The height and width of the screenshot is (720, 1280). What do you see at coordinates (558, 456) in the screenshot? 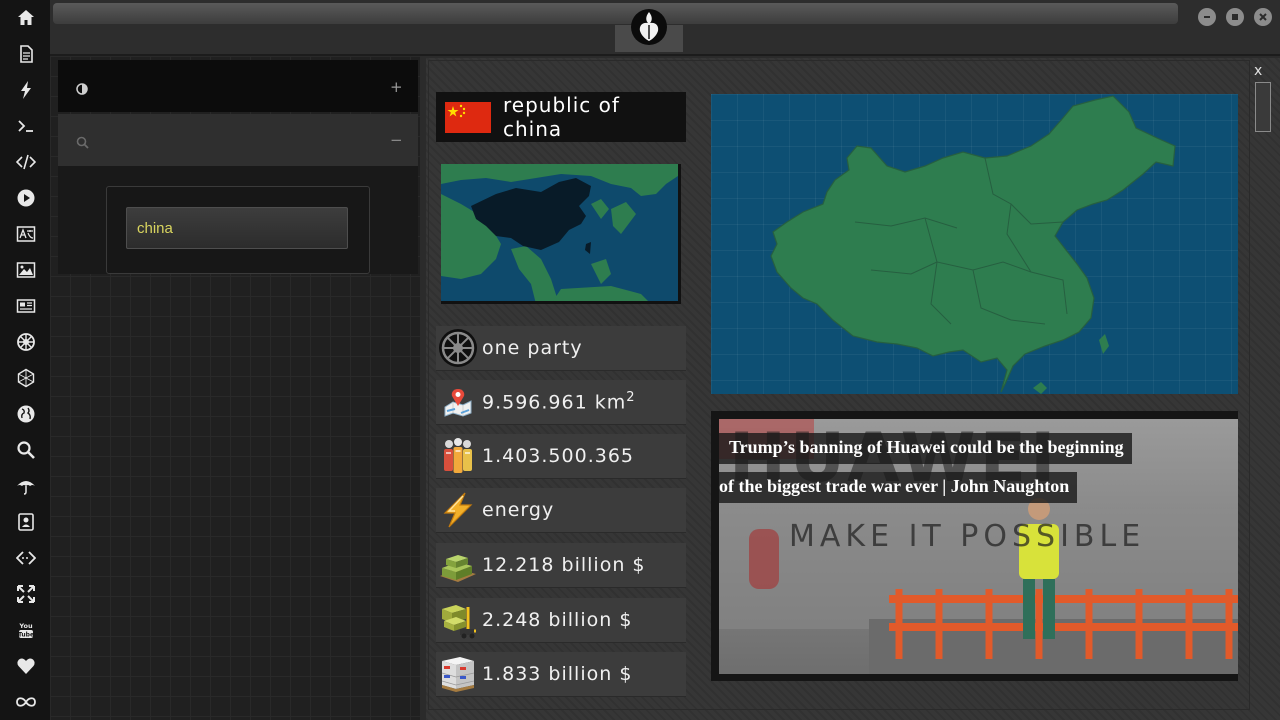
I see `population-text: 1.403.500.365` at bounding box center [558, 456].